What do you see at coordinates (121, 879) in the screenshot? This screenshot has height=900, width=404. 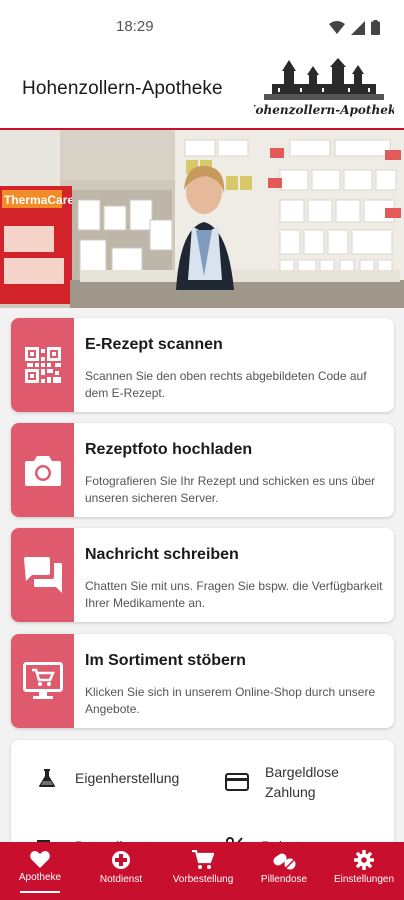 I see `nav-label: Notdienst` at bounding box center [121, 879].